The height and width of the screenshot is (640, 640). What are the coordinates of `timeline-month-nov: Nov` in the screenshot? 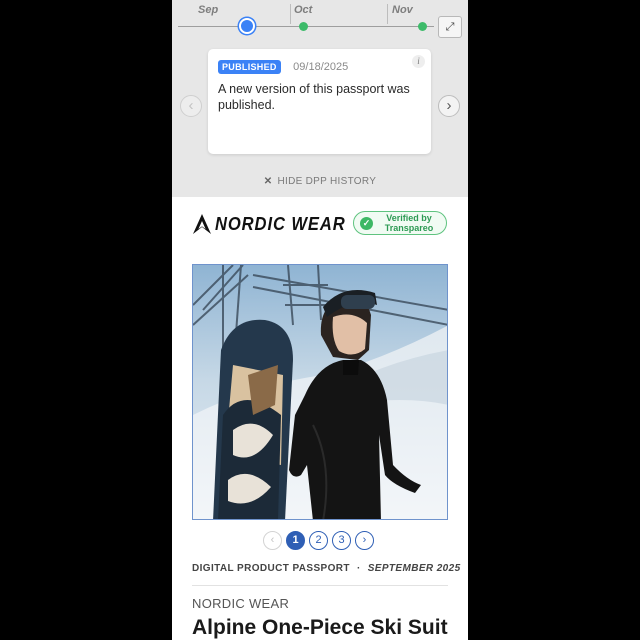 It's located at (402, 10).